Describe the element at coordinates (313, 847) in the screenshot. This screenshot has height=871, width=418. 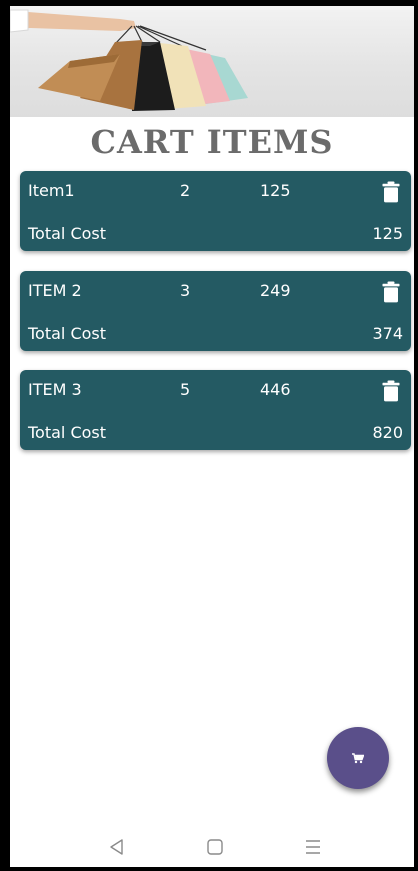
I see `menu-icon` at that location.